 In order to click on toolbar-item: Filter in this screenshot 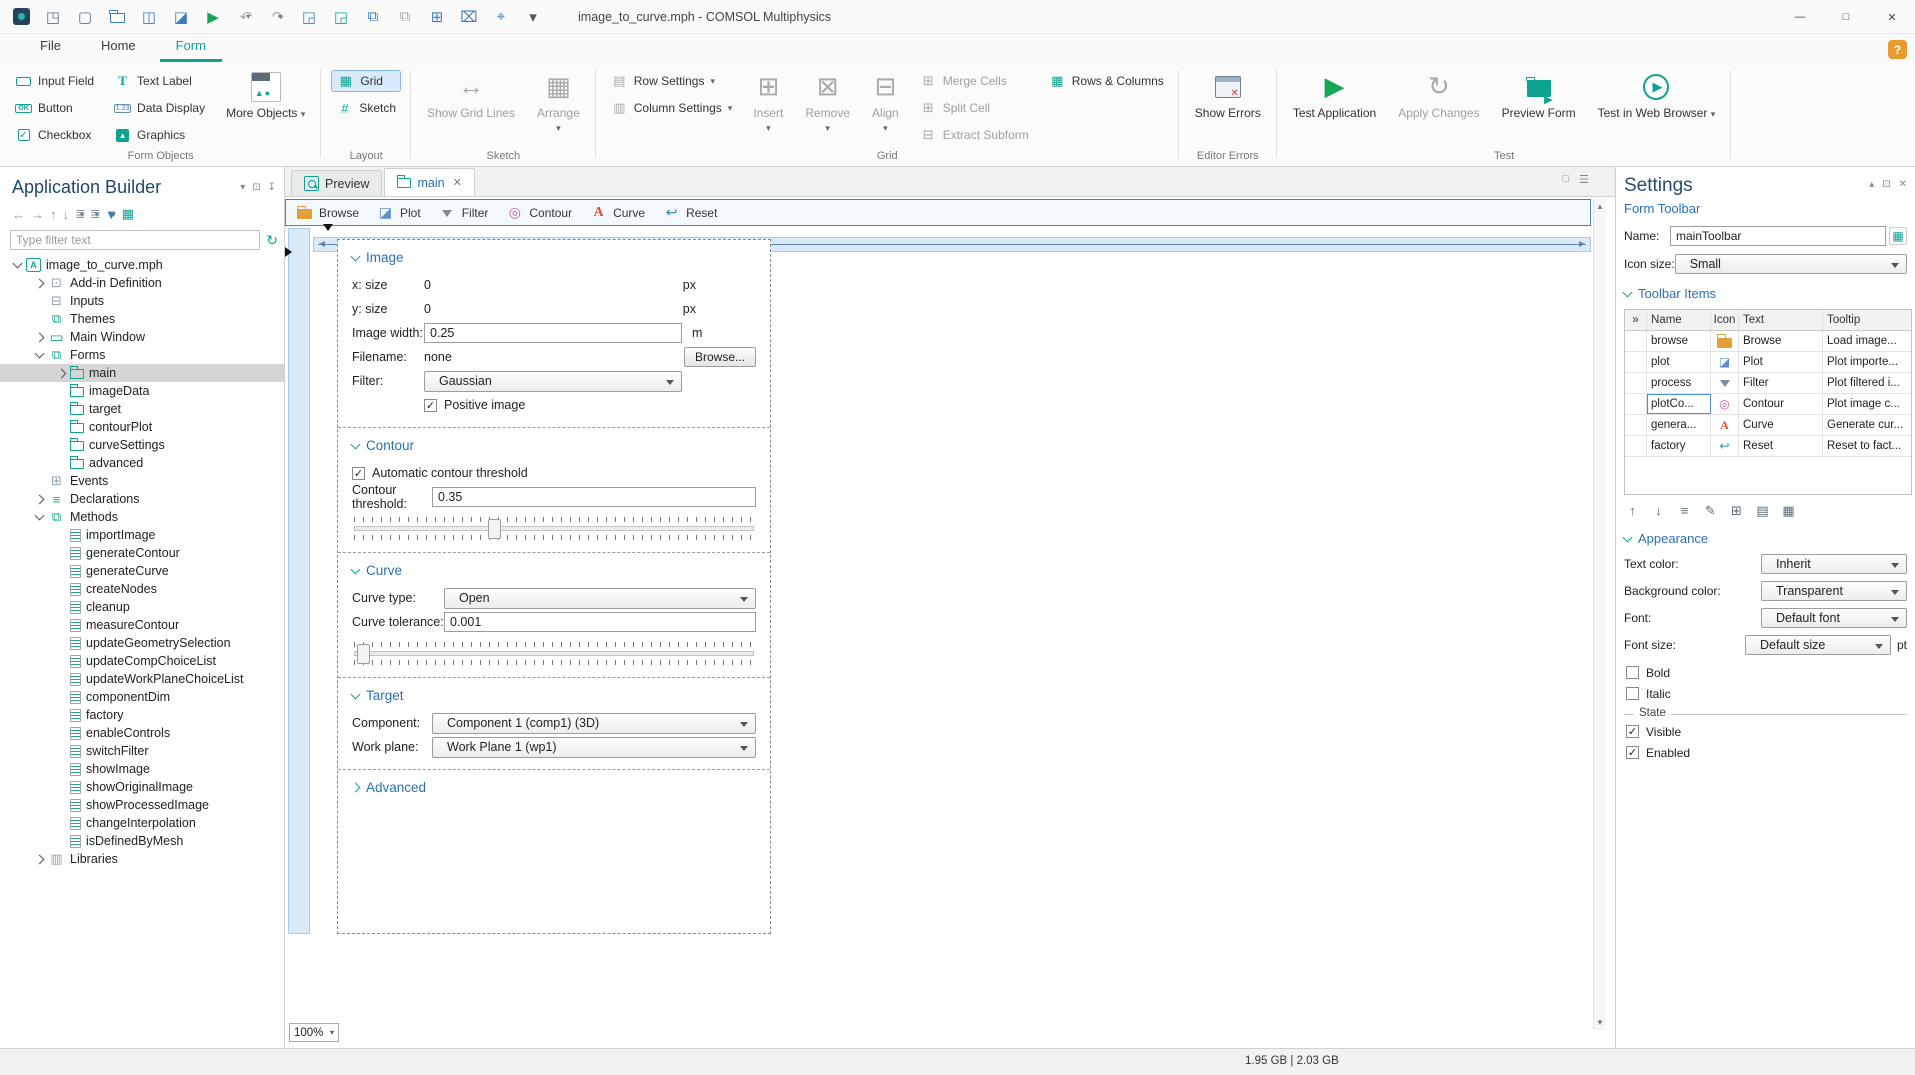, I will do `click(463, 213)`.